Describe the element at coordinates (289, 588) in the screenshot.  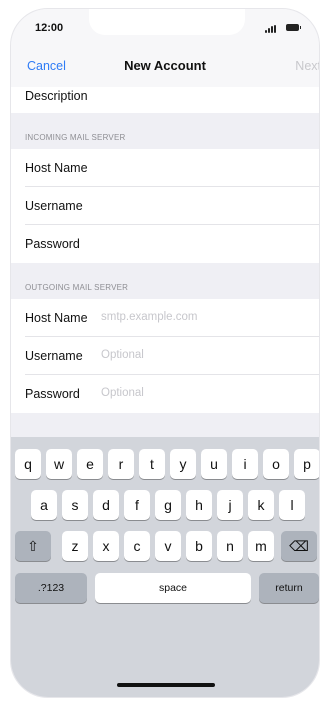
I see `return-key: return` at that location.